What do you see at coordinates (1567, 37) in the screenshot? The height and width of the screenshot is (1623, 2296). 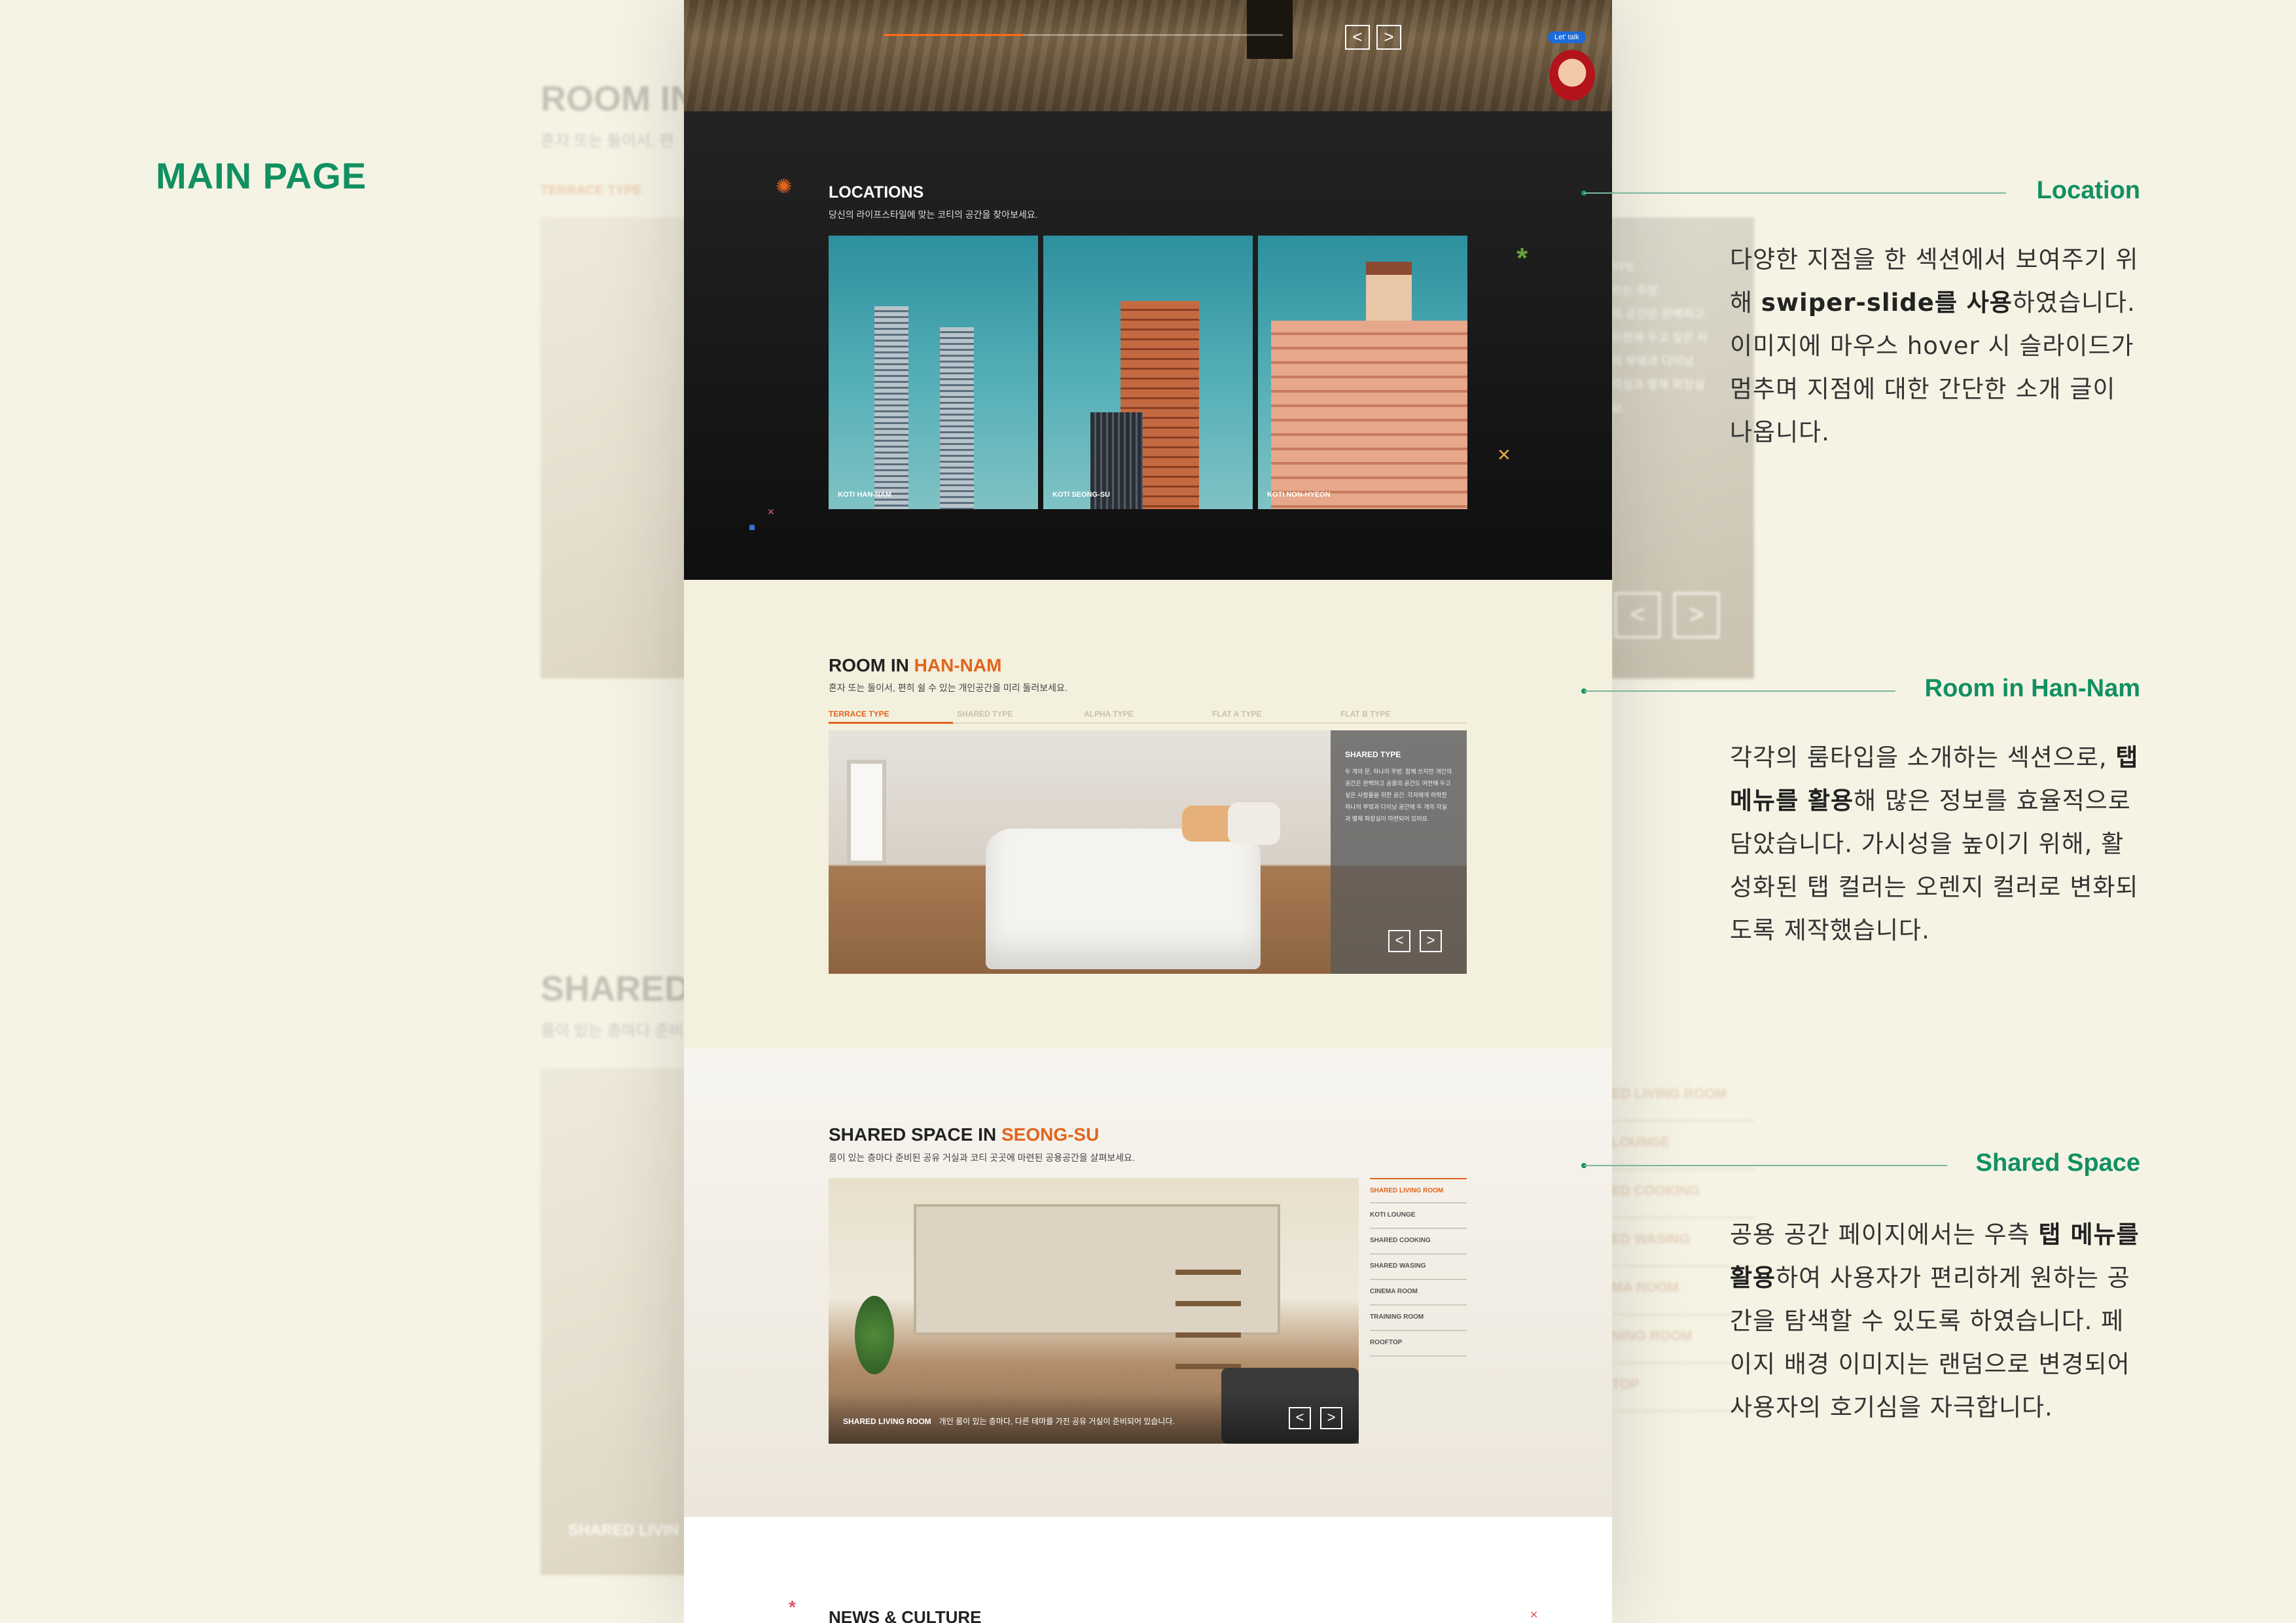 I see `talk-badge: Let' talk` at bounding box center [1567, 37].